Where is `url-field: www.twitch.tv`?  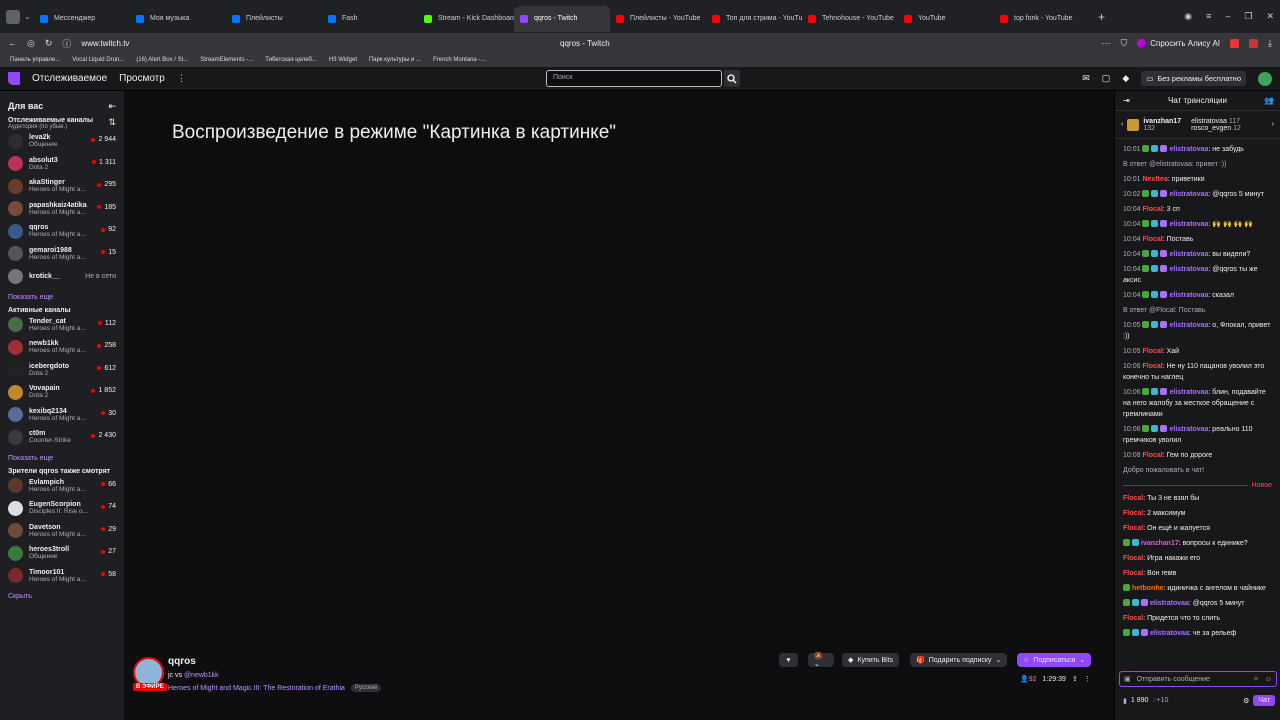 url-field: www.twitch.tv is located at coordinates (105, 43).